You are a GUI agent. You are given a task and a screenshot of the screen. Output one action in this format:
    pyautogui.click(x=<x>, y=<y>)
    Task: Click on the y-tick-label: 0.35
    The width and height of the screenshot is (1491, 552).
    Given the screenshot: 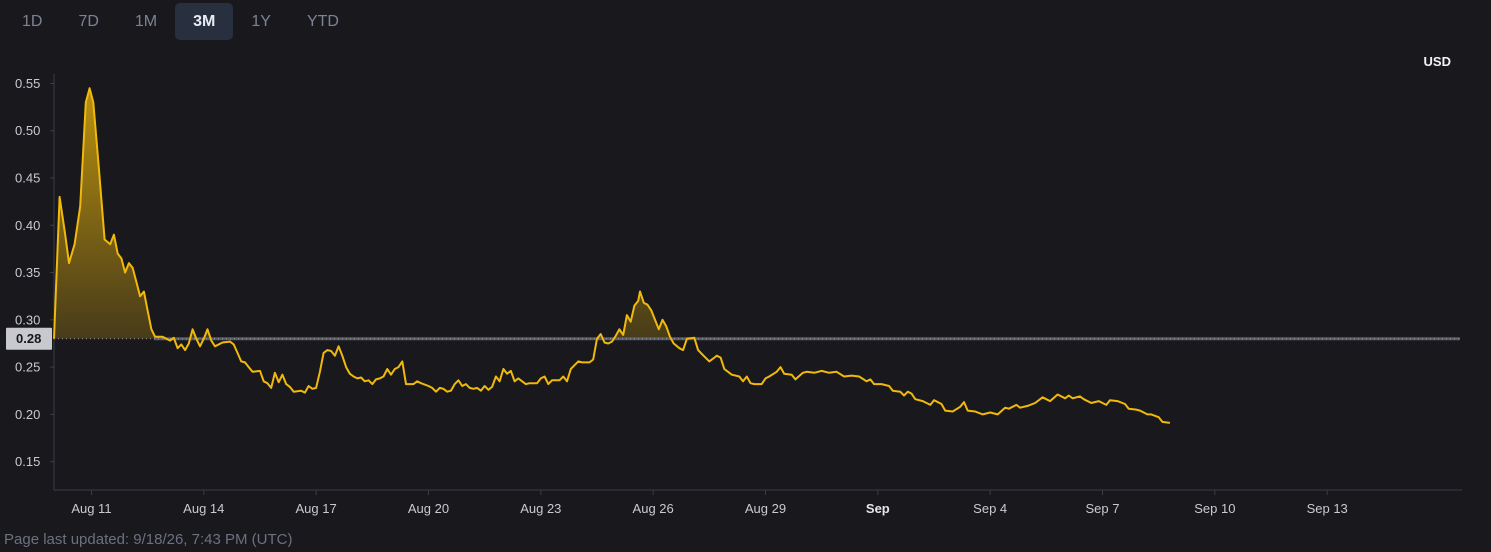 What is the action you would take?
    pyautogui.click(x=27, y=272)
    